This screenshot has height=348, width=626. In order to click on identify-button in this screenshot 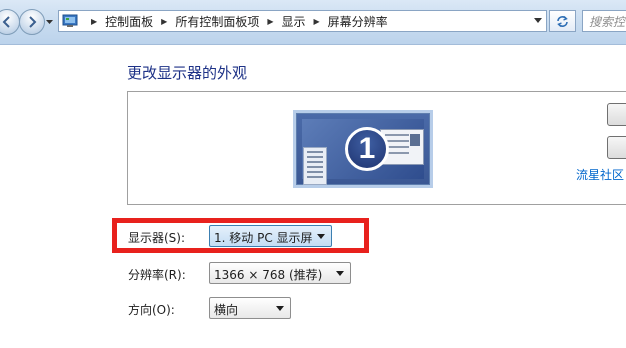, I will do `click(616, 147)`.